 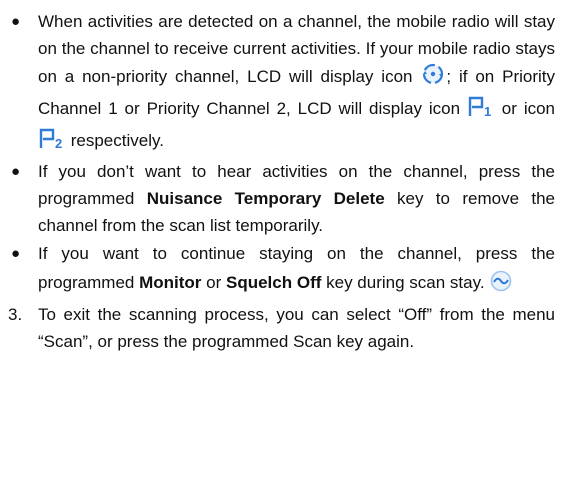 What do you see at coordinates (405, 282) in the screenshot?
I see `item-text: key during scan stay.` at bounding box center [405, 282].